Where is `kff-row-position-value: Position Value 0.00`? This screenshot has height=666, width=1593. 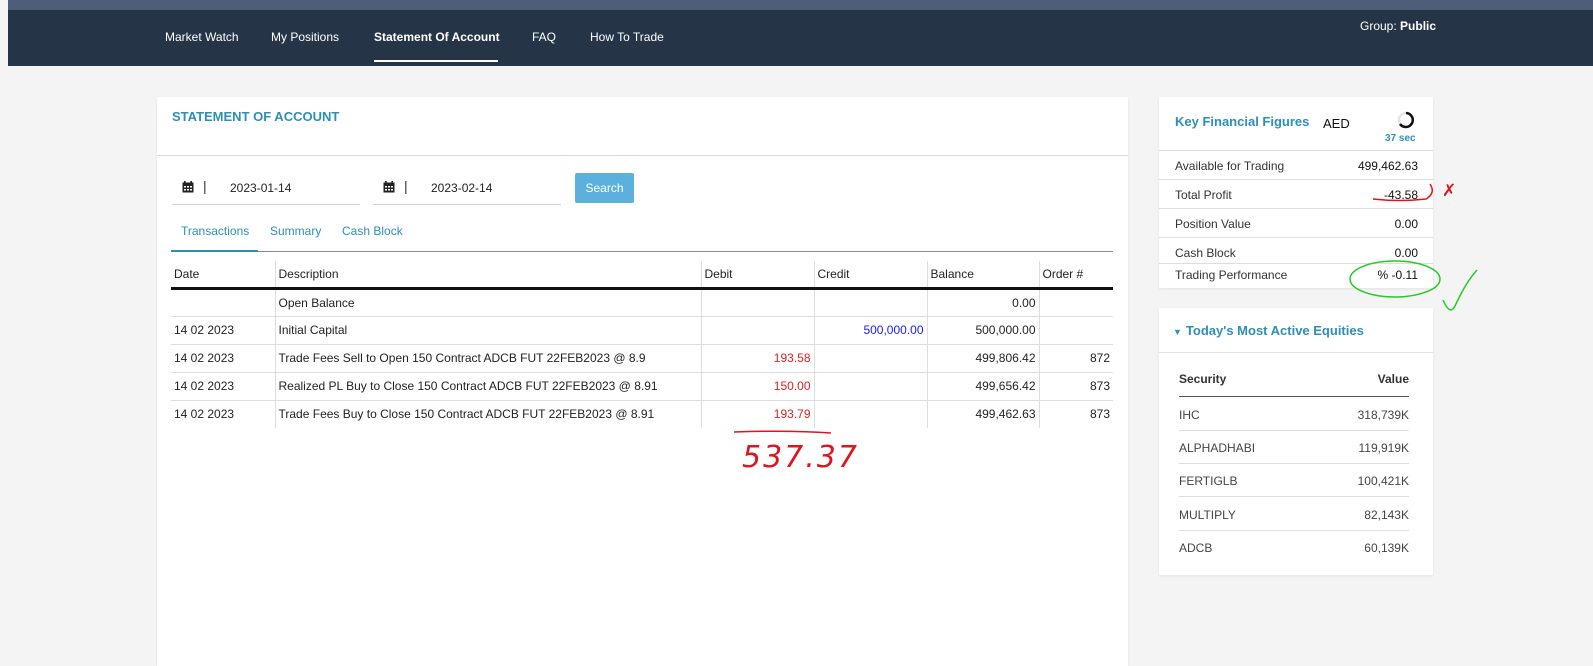
kff-row-position-value: Position Value 0.00 is located at coordinates (1296, 222).